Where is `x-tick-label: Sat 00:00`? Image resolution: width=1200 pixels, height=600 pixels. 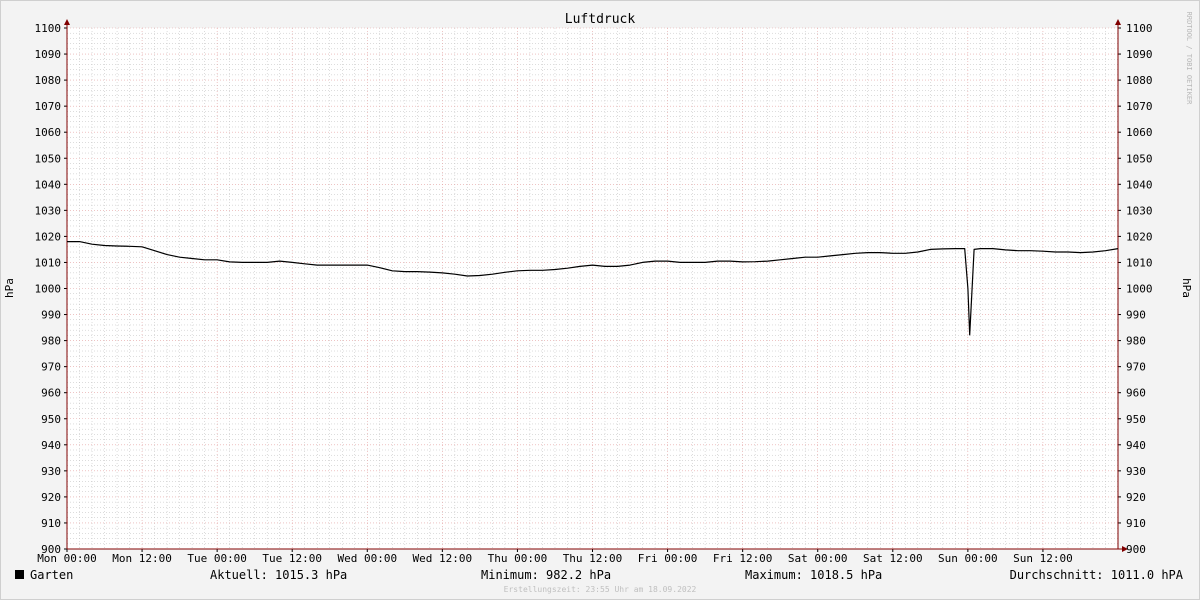 x-tick-label: Sat 00:00 is located at coordinates (818, 558).